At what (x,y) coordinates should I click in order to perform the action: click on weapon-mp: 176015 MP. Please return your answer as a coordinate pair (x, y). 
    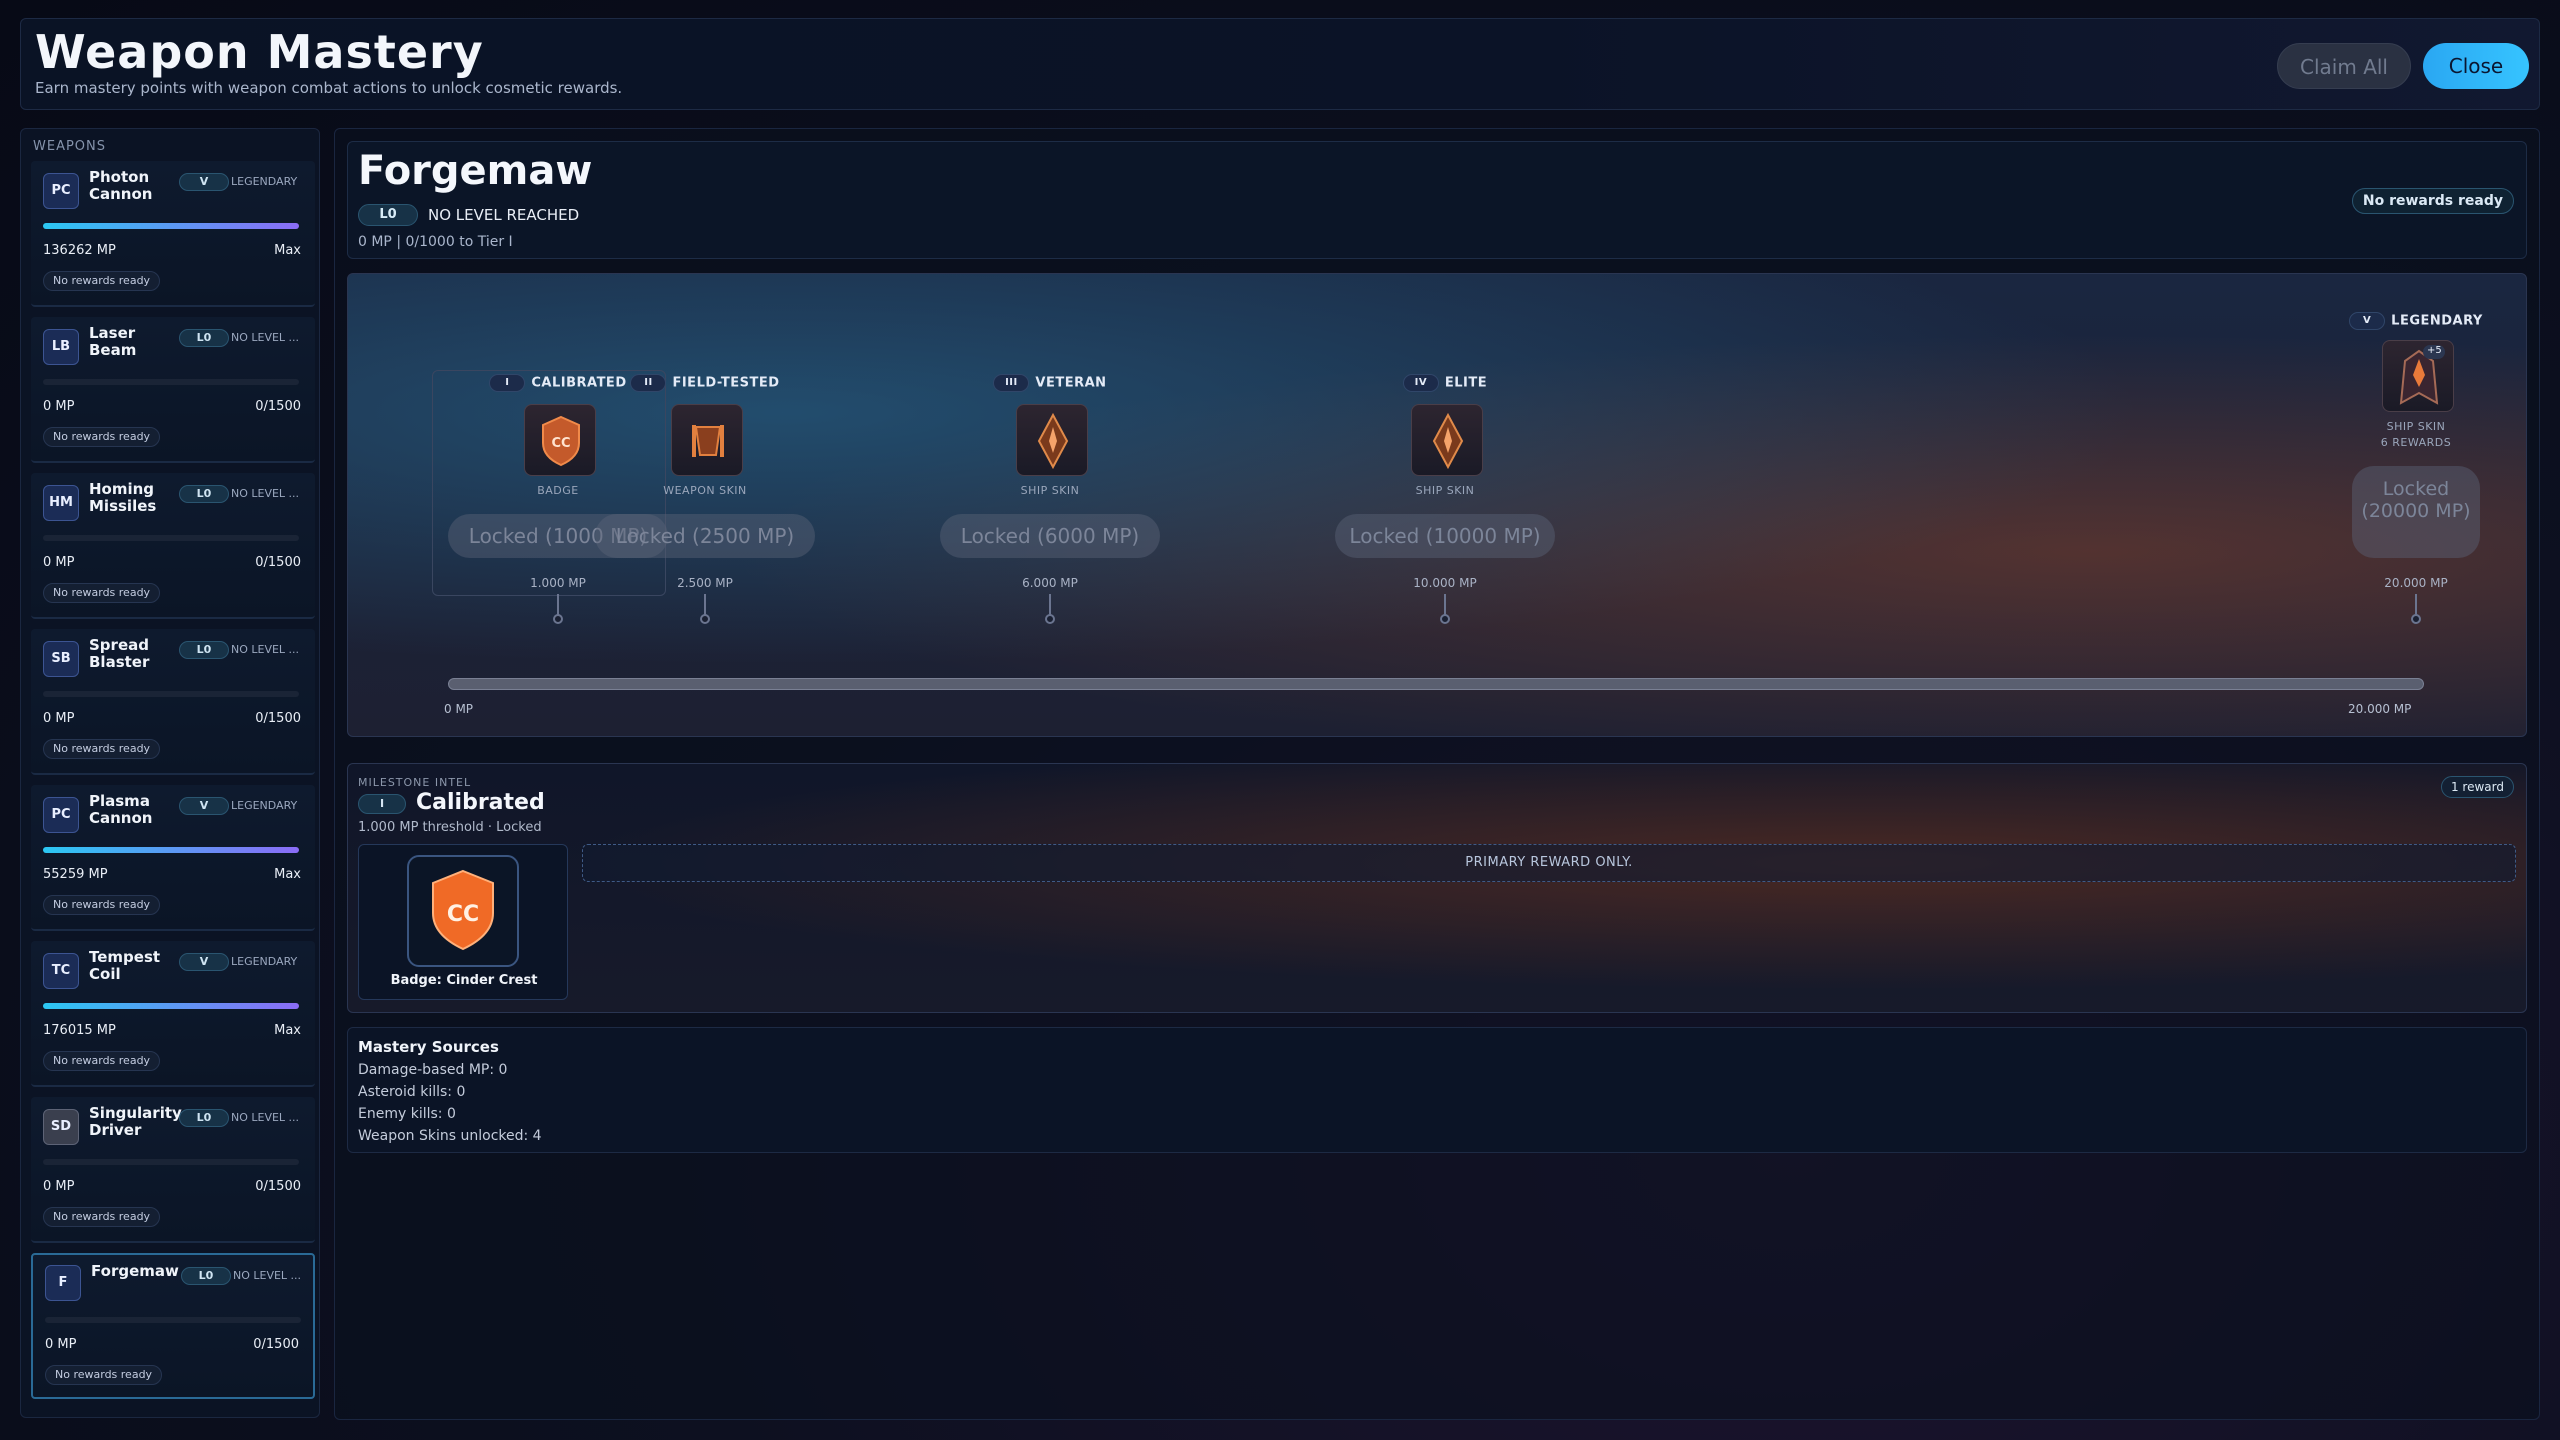
    Looking at the image, I should click on (79, 1030).